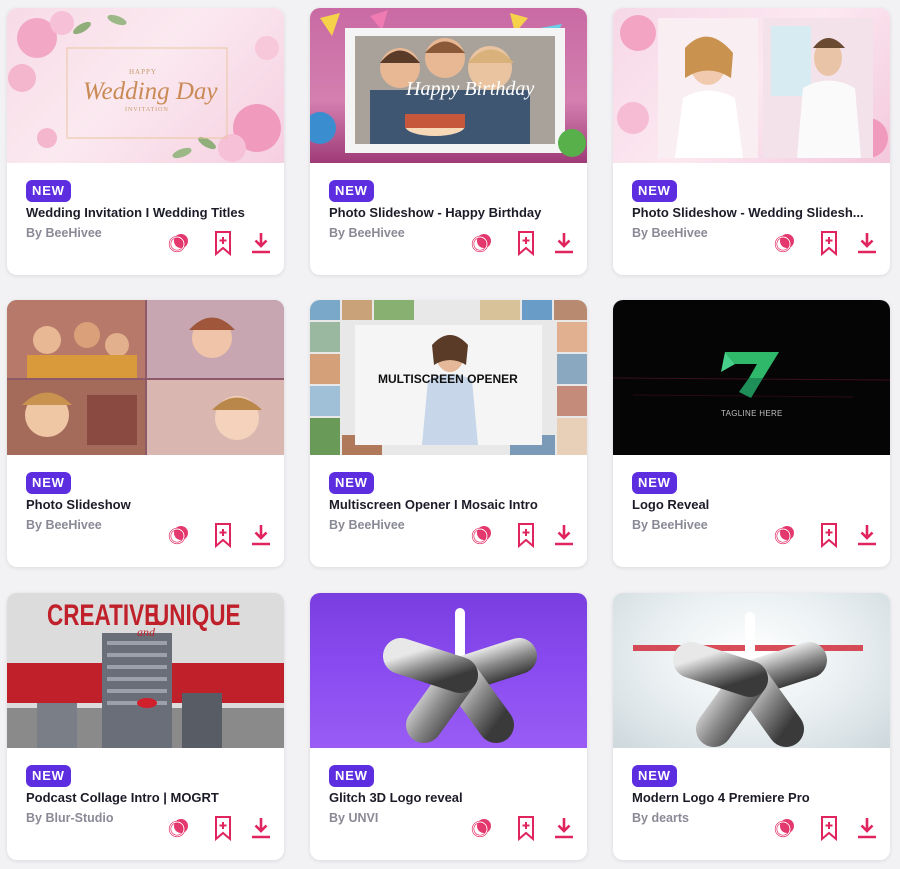 Image resolution: width=900 pixels, height=869 pixels. Describe the element at coordinates (470, 89) in the screenshot. I see `thumb-caption-main: Happy Birthday` at that location.